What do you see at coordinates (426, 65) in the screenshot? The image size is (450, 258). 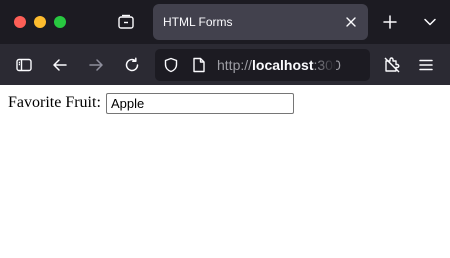 I see `menu-icon` at bounding box center [426, 65].